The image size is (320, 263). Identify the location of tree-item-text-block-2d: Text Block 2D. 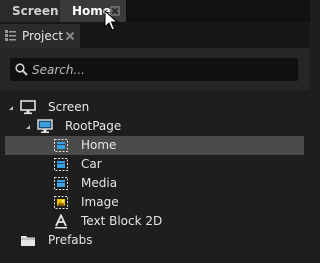
(155, 221).